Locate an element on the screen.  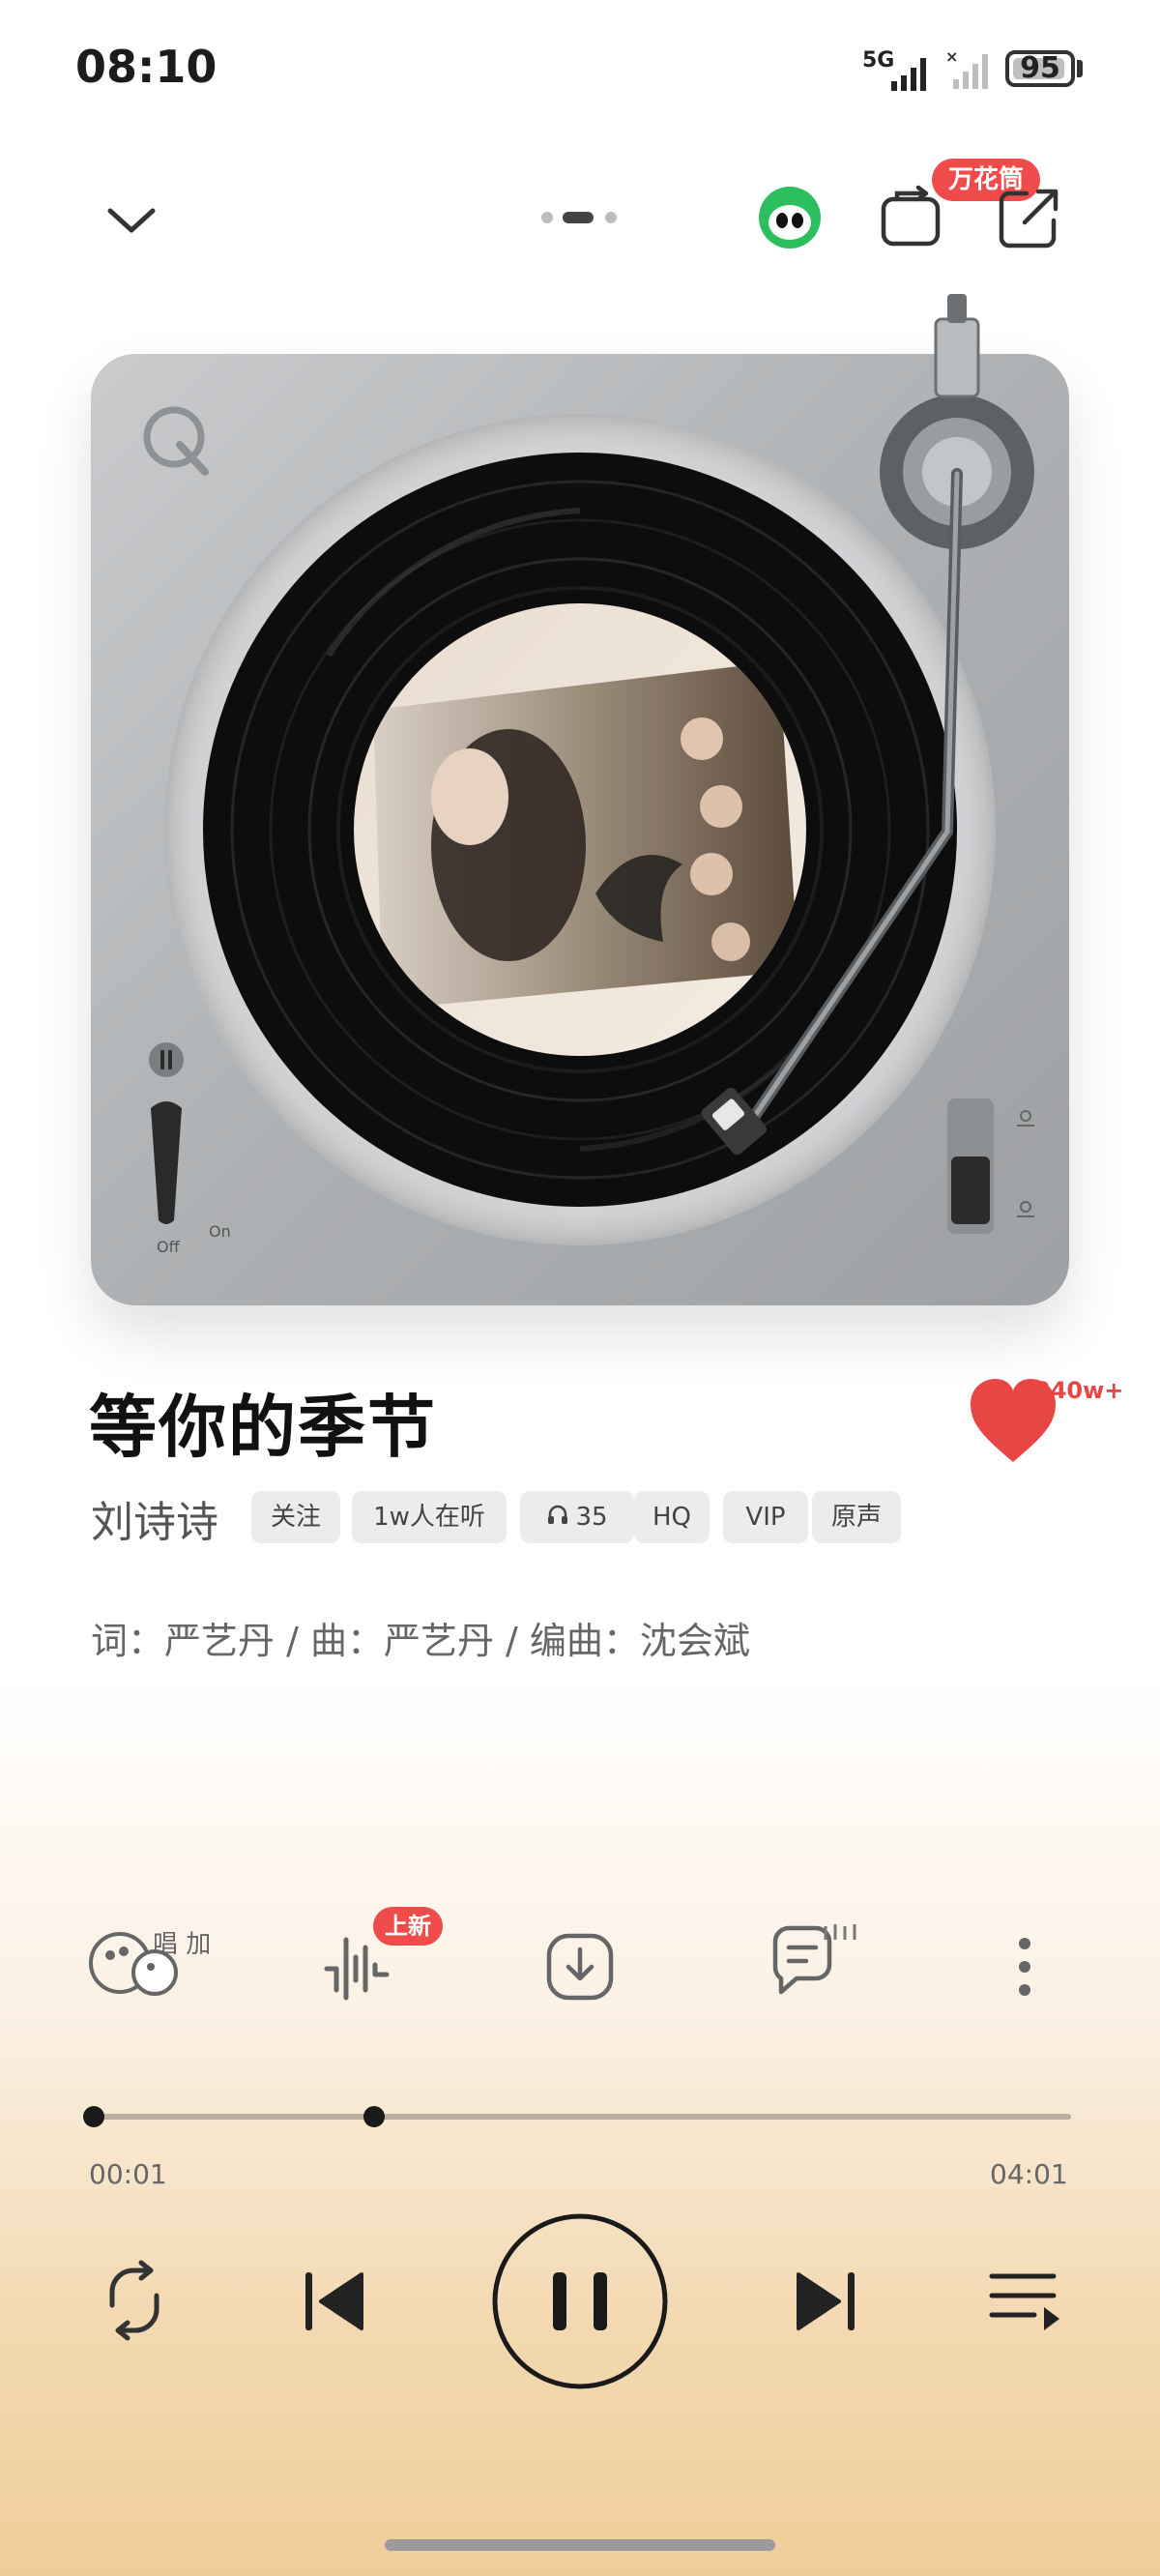
home-indicator is located at coordinates (580, 2545).